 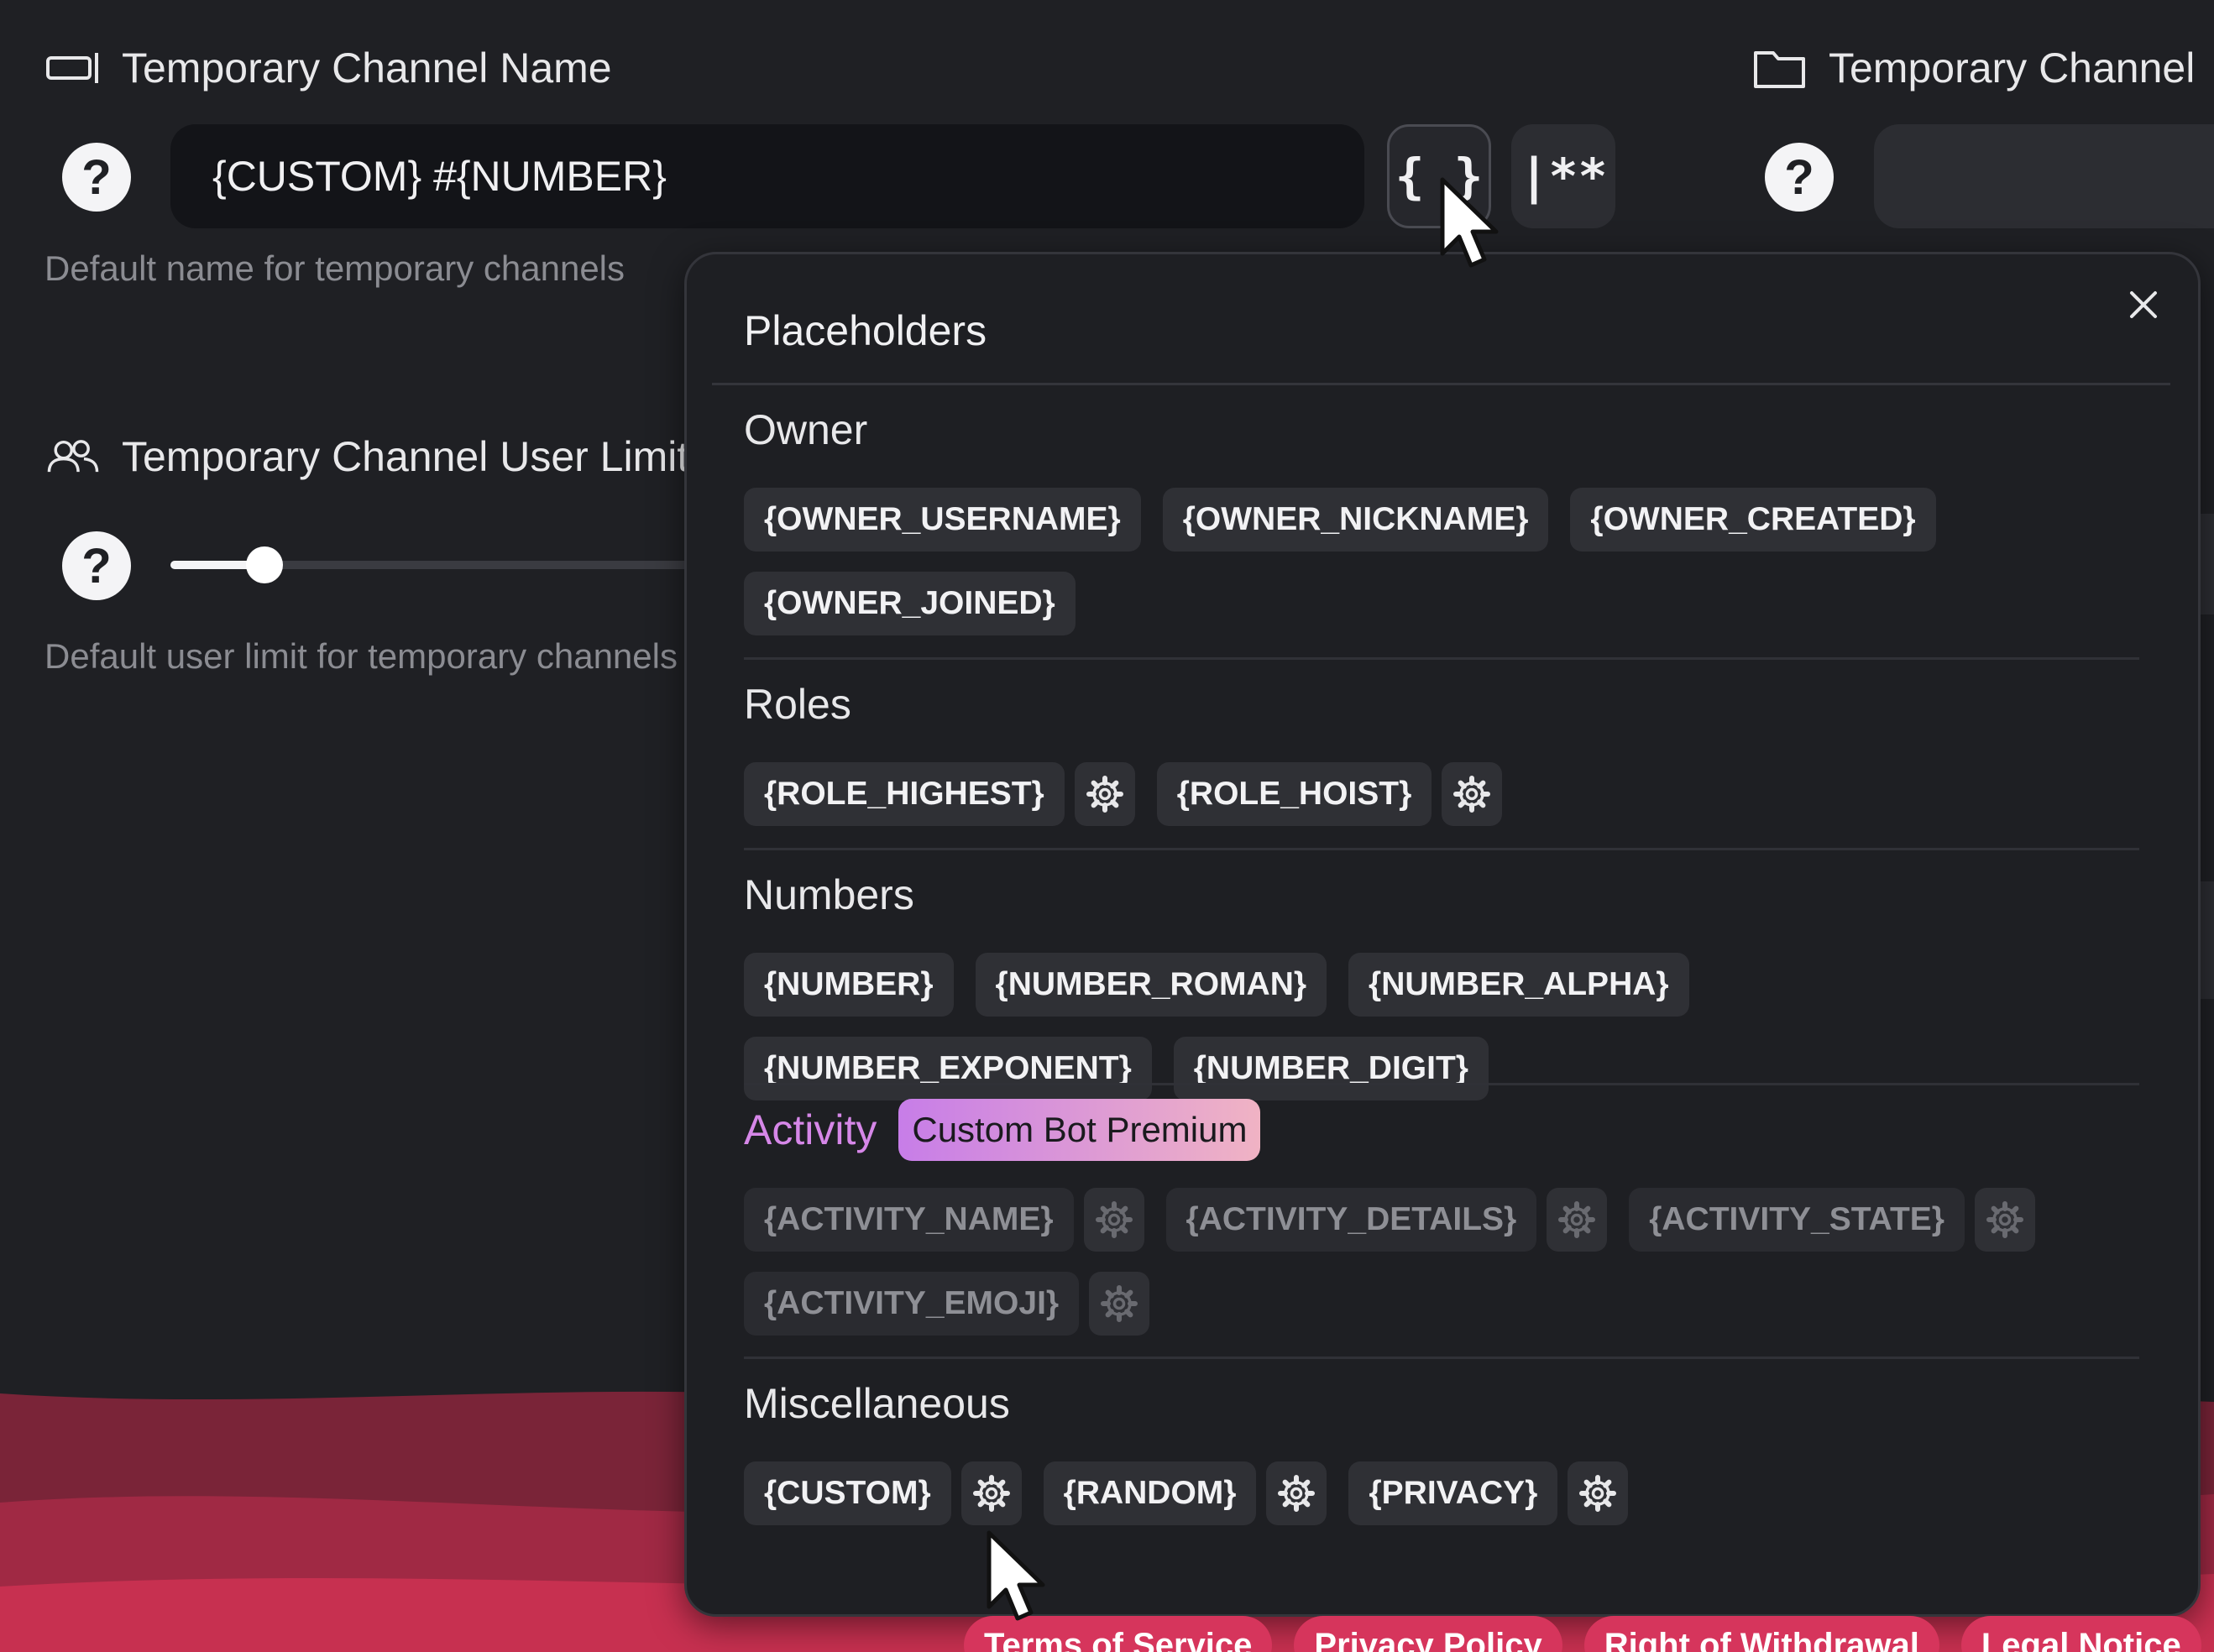 I want to click on users-icon, so click(x=73, y=457).